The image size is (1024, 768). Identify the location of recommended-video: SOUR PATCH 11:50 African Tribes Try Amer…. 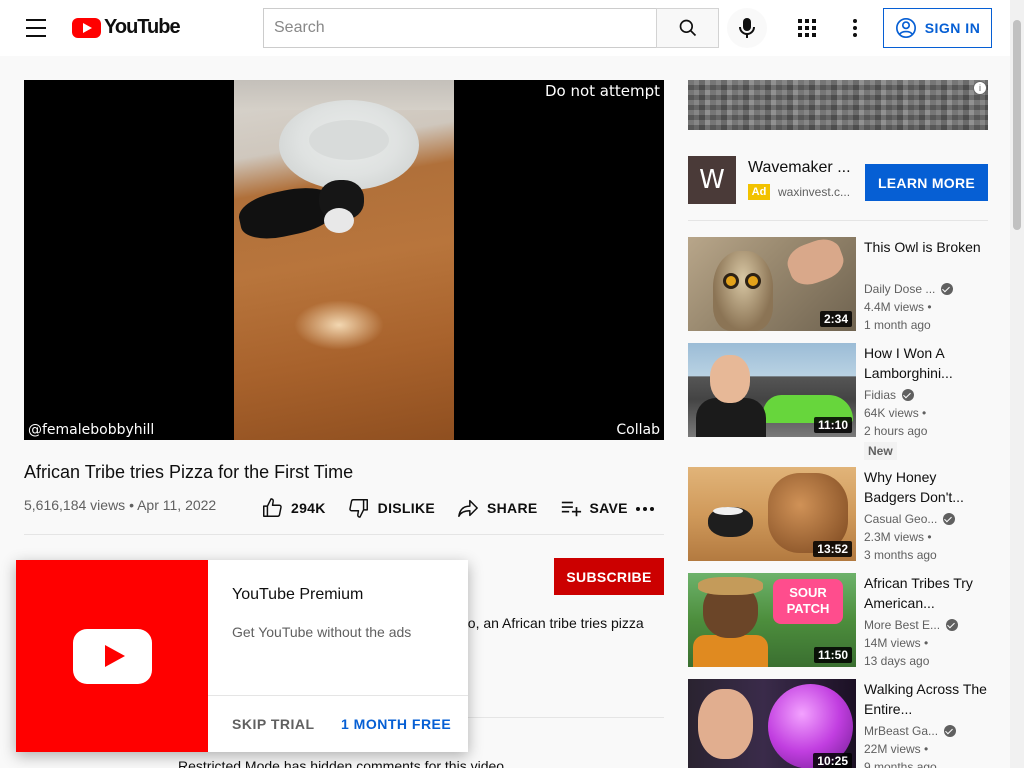
(838, 620).